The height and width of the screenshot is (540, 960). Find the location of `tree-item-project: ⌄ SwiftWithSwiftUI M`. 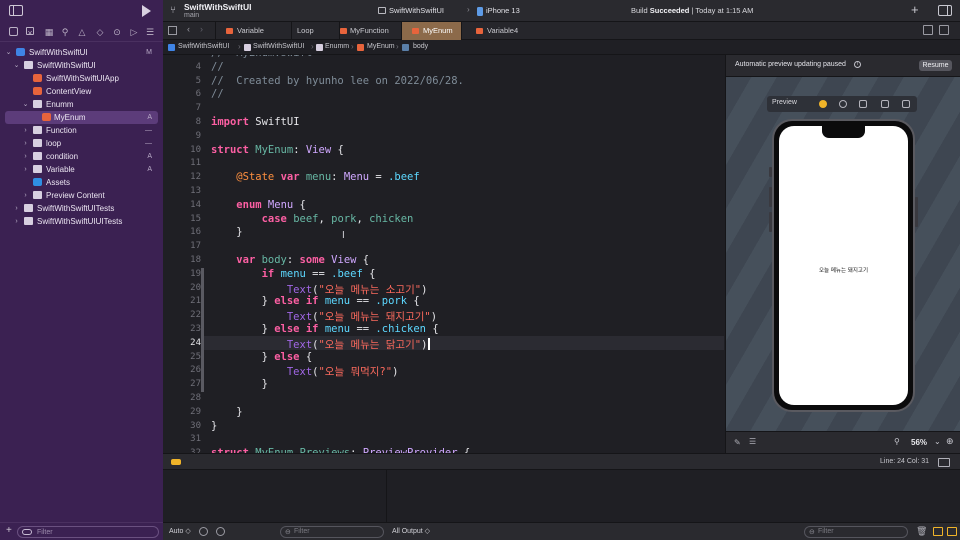

tree-item-project: ⌄ SwiftWithSwiftUI M is located at coordinates (81, 52).